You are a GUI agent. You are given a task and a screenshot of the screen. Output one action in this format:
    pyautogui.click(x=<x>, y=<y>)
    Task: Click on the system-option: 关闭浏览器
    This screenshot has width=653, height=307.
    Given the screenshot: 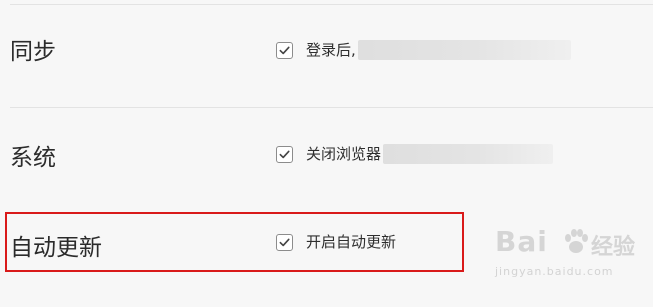 What is the action you would take?
    pyautogui.click(x=415, y=154)
    